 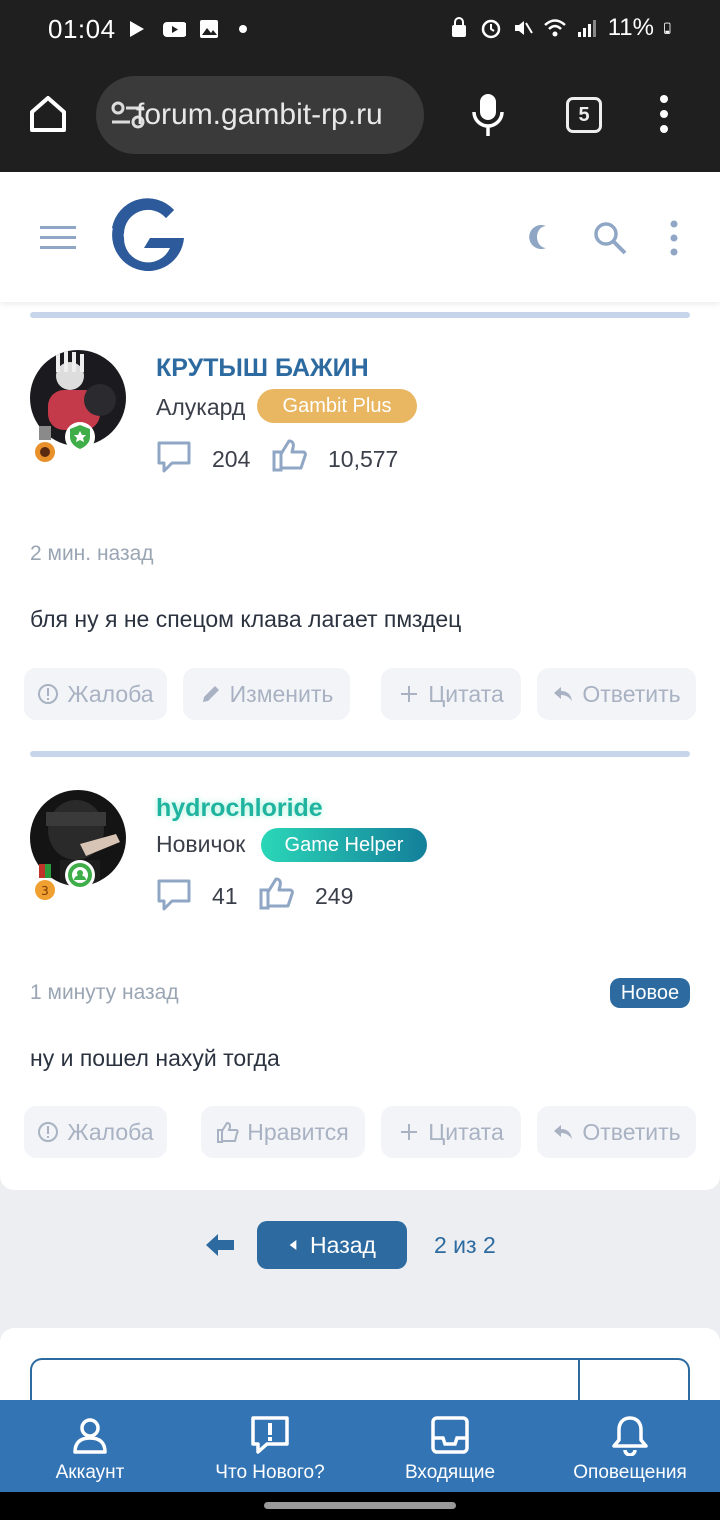 I want to click on nav-account-label: Аккаунт, so click(x=90, y=1472).